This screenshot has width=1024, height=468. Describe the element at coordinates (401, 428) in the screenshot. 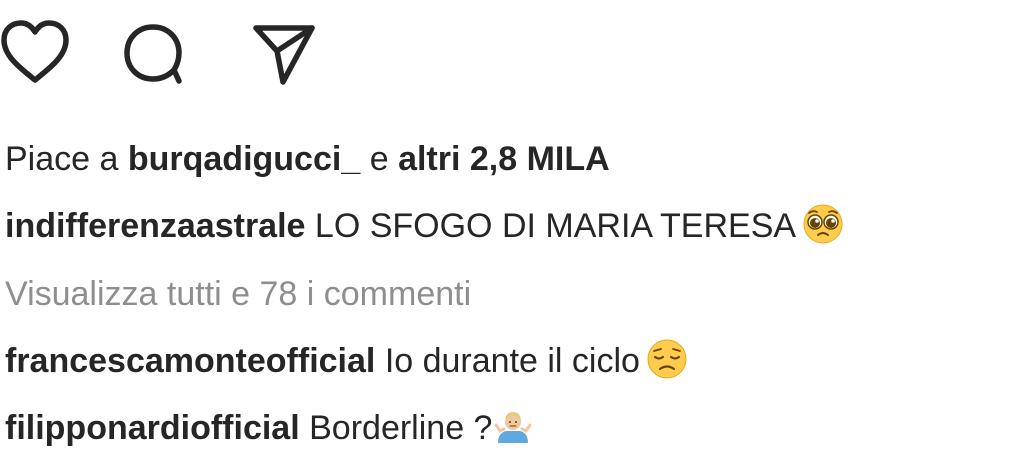

I see `comment-text: Borderline ?` at that location.